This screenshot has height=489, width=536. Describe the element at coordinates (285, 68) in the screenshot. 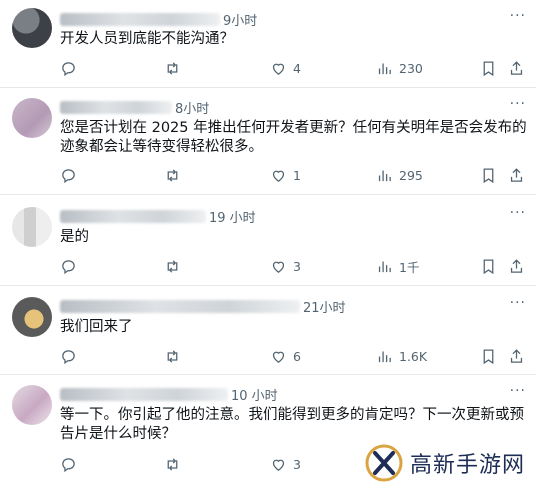

I see `like-button: 4` at that location.